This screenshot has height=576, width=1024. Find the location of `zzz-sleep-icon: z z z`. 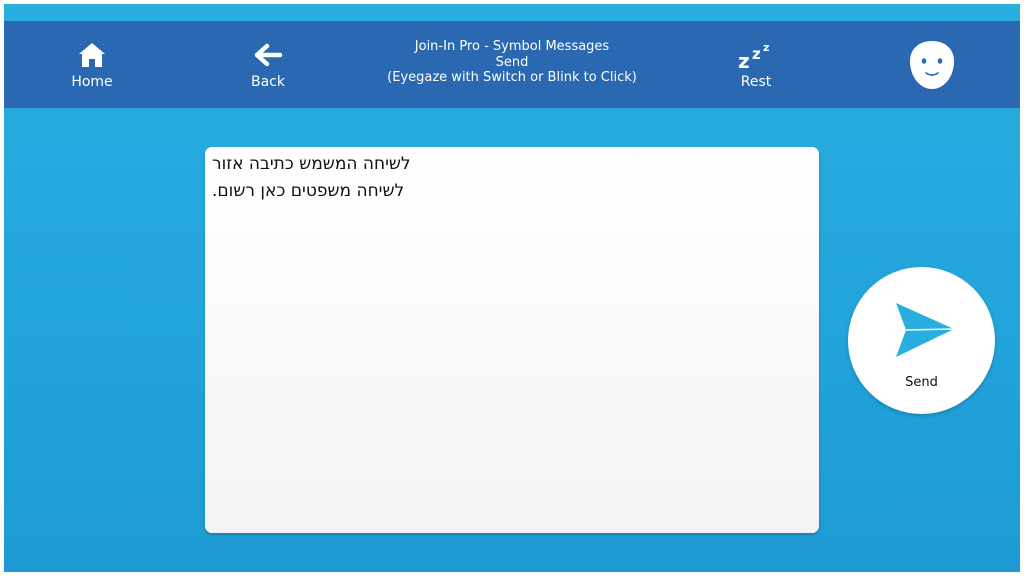

zzz-sleep-icon: z z z is located at coordinates (753, 56).